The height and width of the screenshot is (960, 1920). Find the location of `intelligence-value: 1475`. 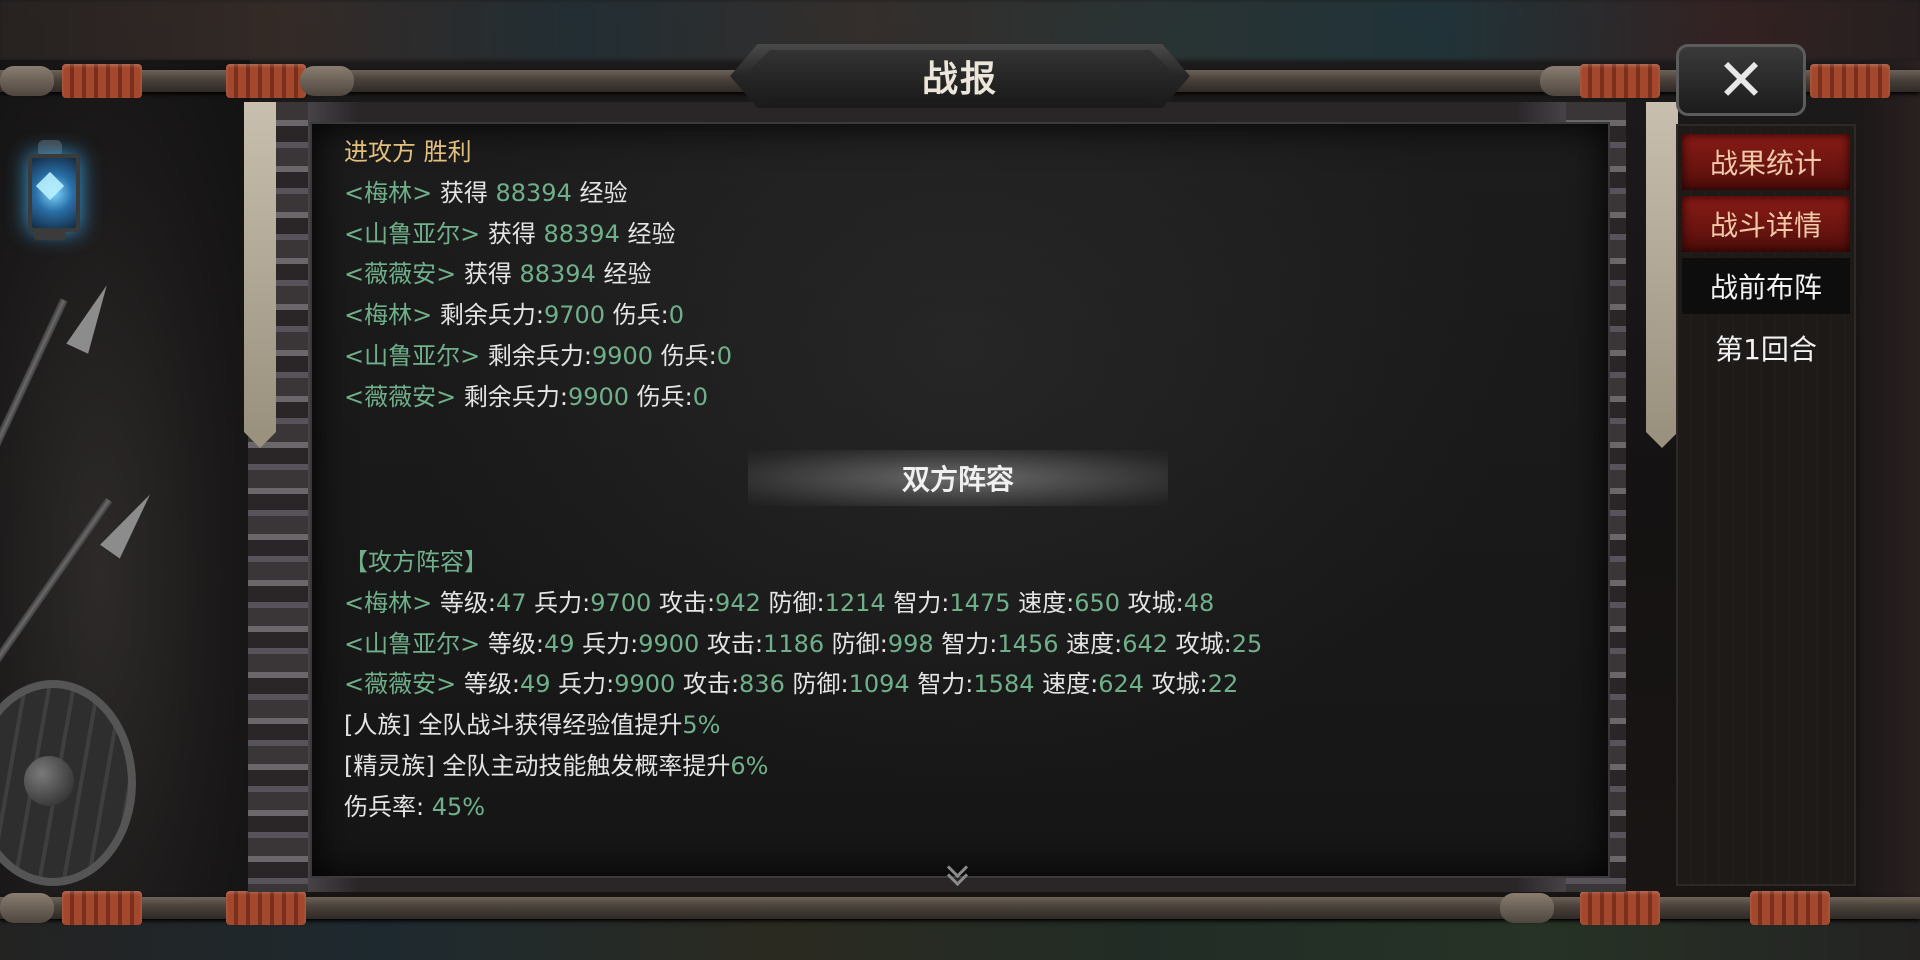

intelligence-value: 1475 is located at coordinates (980, 602).